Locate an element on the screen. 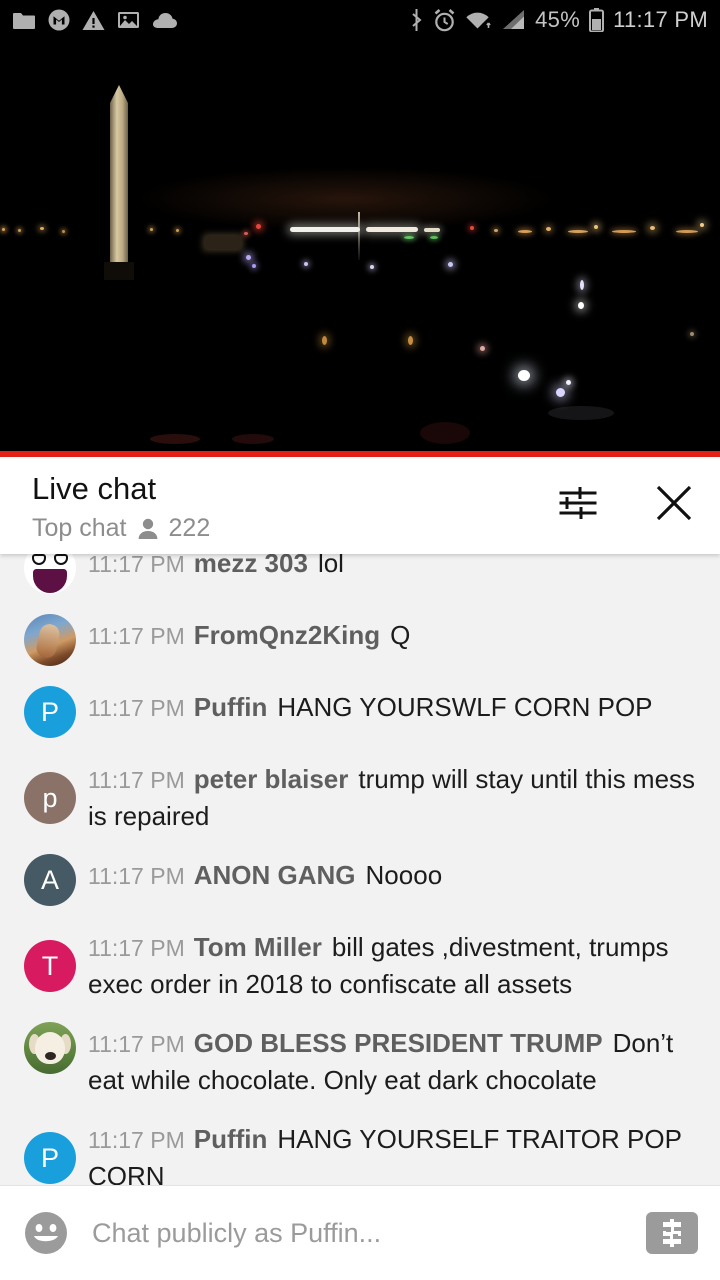 Image resolution: width=720 pixels, height=1280 pixels. chat-message: P 11:17 PM Puffin HANG YOURSWLF CORN POP is located at coordinates (360, 712).